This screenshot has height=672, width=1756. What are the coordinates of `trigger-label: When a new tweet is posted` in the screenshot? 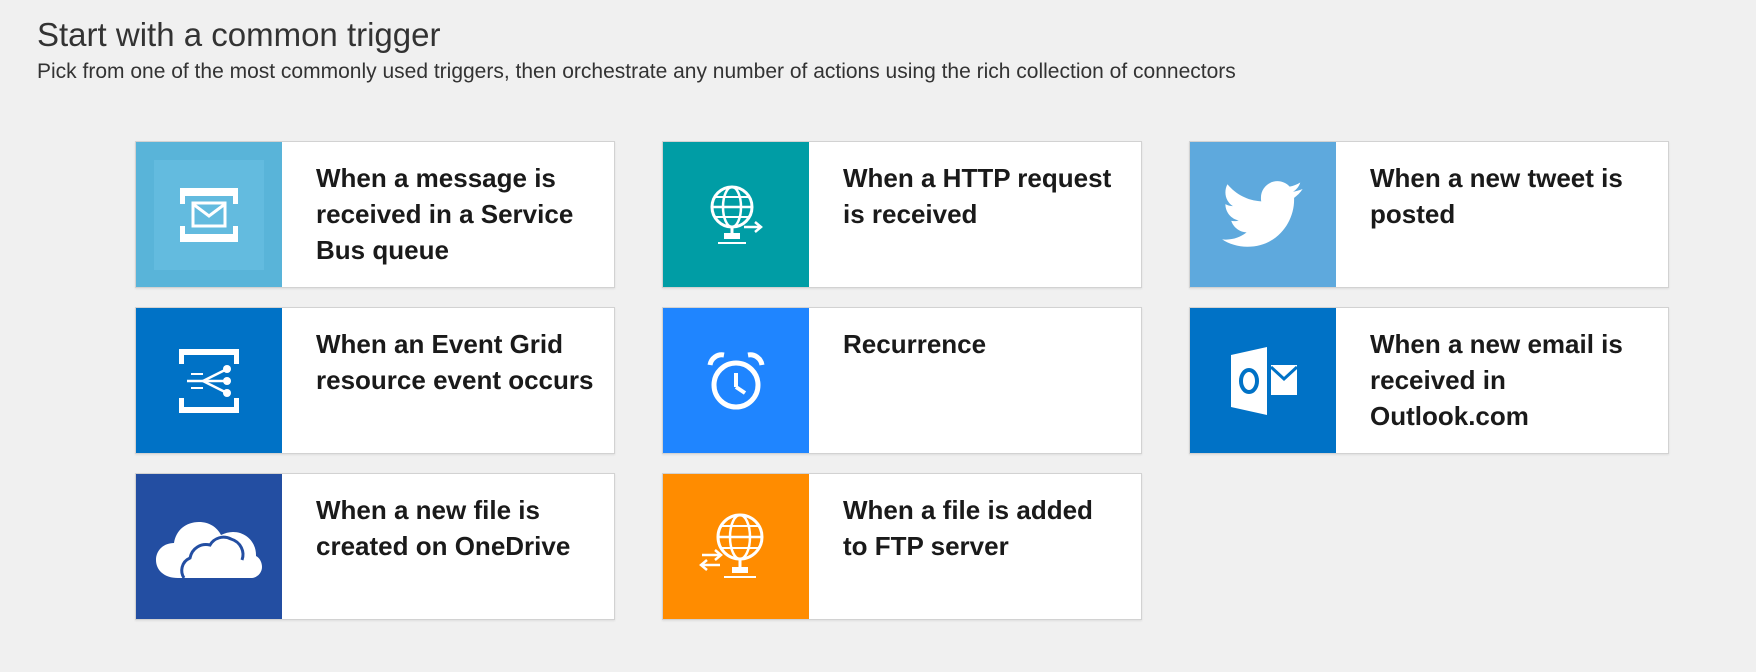 It's located at (1496, 196).